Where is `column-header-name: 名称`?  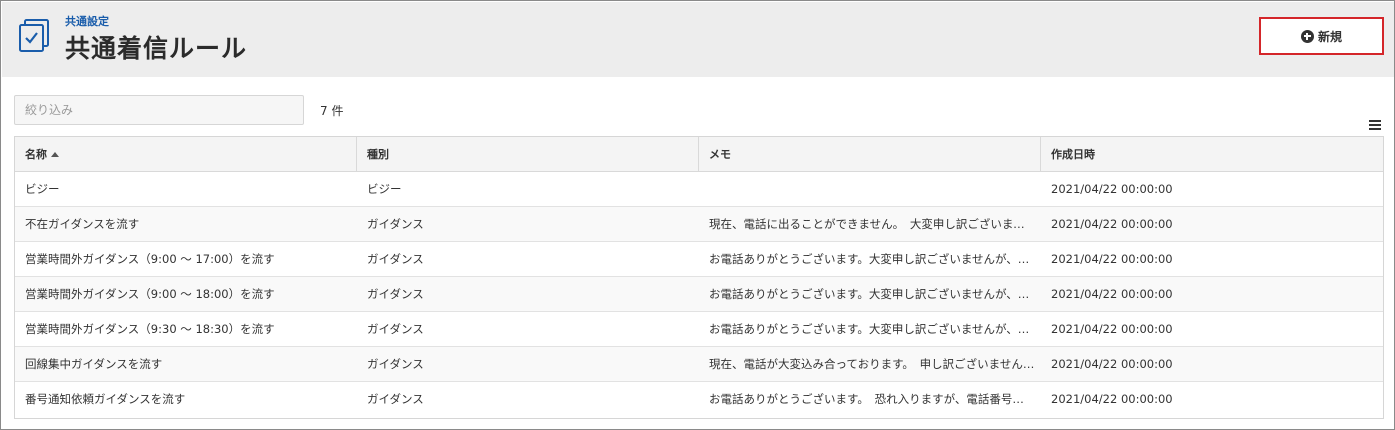
column-header-name: 名称 is located at coordinates (186, 154).